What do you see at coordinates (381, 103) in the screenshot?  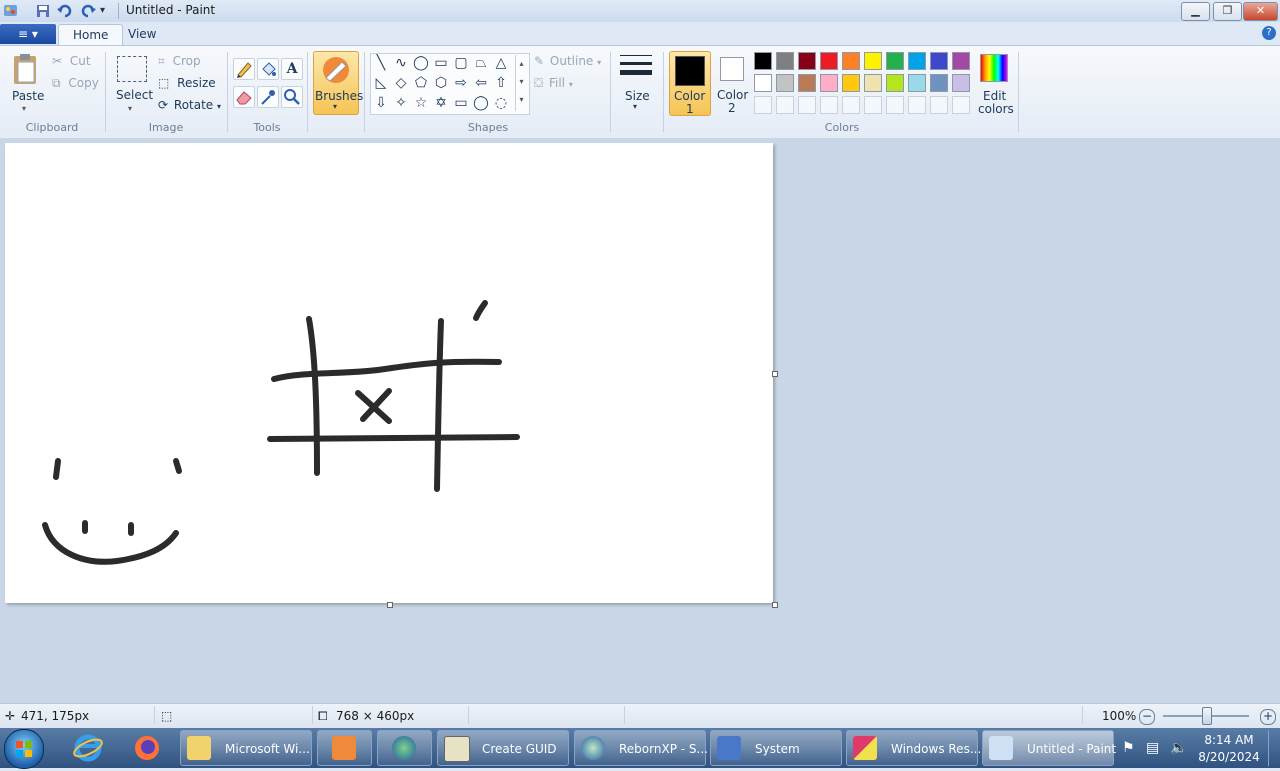 I see `down-arrow-shape-icon: ⇩` at bounding box center [381, 103].